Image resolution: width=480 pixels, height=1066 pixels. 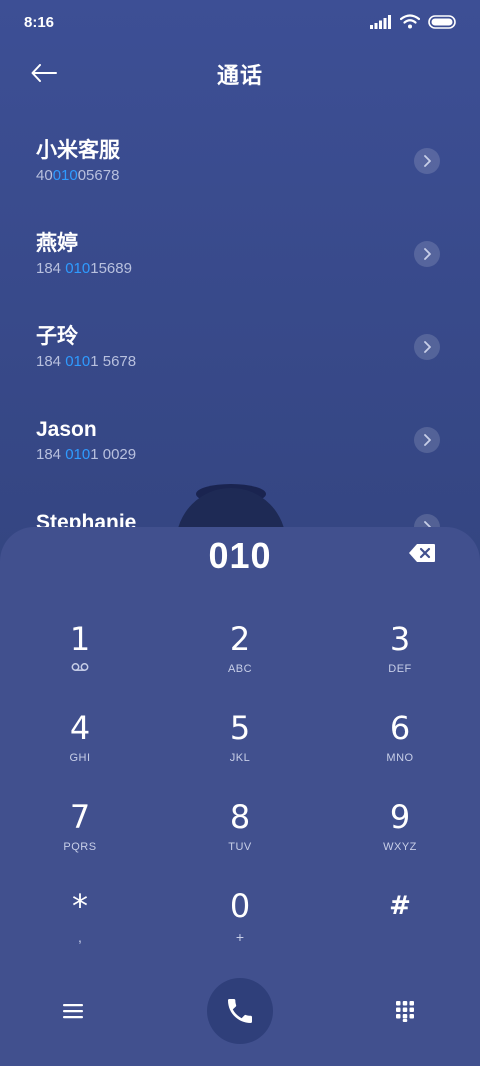 What do you see at coordinates (240, 659) in the screenshot?
I see `key-2: 2 ABC` at bounding box center [240, 659].